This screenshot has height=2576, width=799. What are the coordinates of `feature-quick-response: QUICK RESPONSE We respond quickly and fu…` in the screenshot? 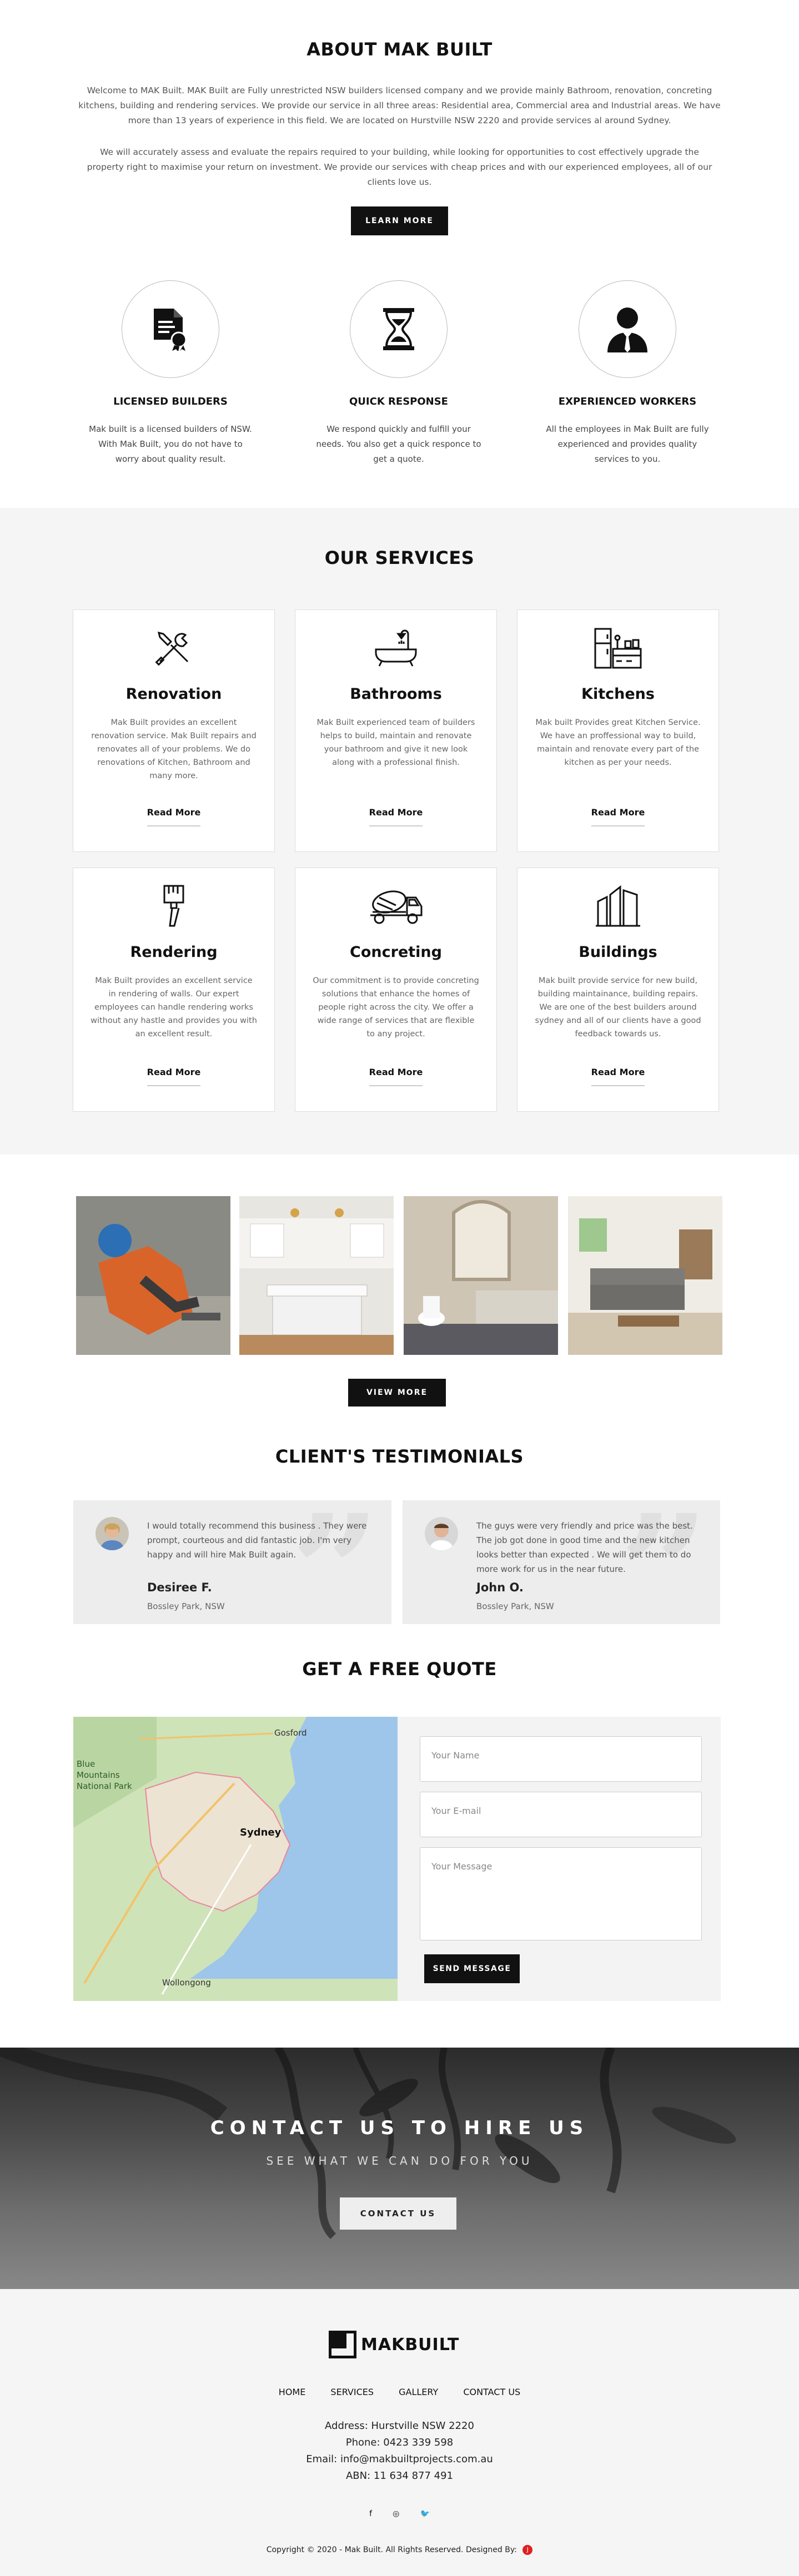 It's located at (398, 374).